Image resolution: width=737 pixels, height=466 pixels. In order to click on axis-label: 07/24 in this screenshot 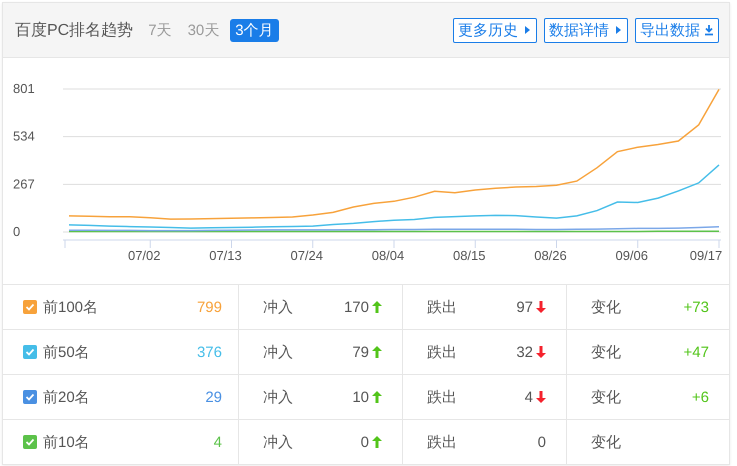, I will do `click(307, 255)`.